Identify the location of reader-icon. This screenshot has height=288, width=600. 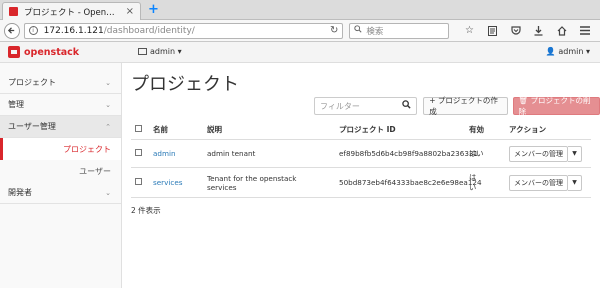
(492, 31).